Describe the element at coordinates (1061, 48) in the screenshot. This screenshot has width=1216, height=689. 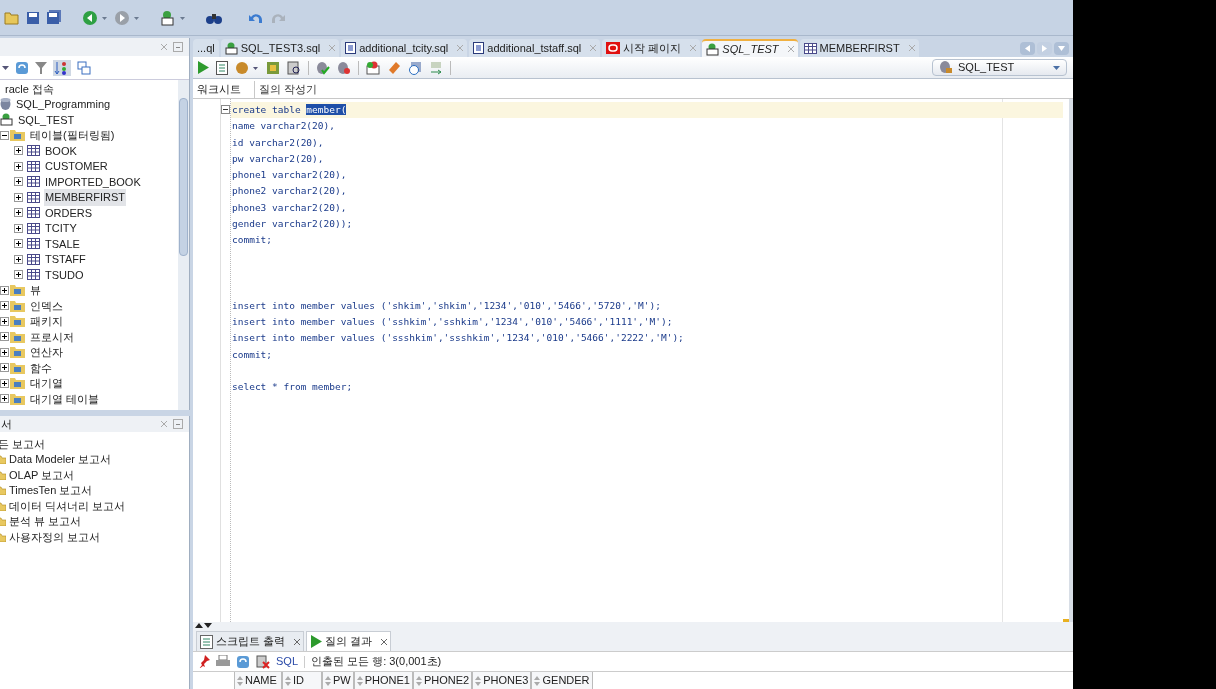
I see `tab-list-button` at that location.